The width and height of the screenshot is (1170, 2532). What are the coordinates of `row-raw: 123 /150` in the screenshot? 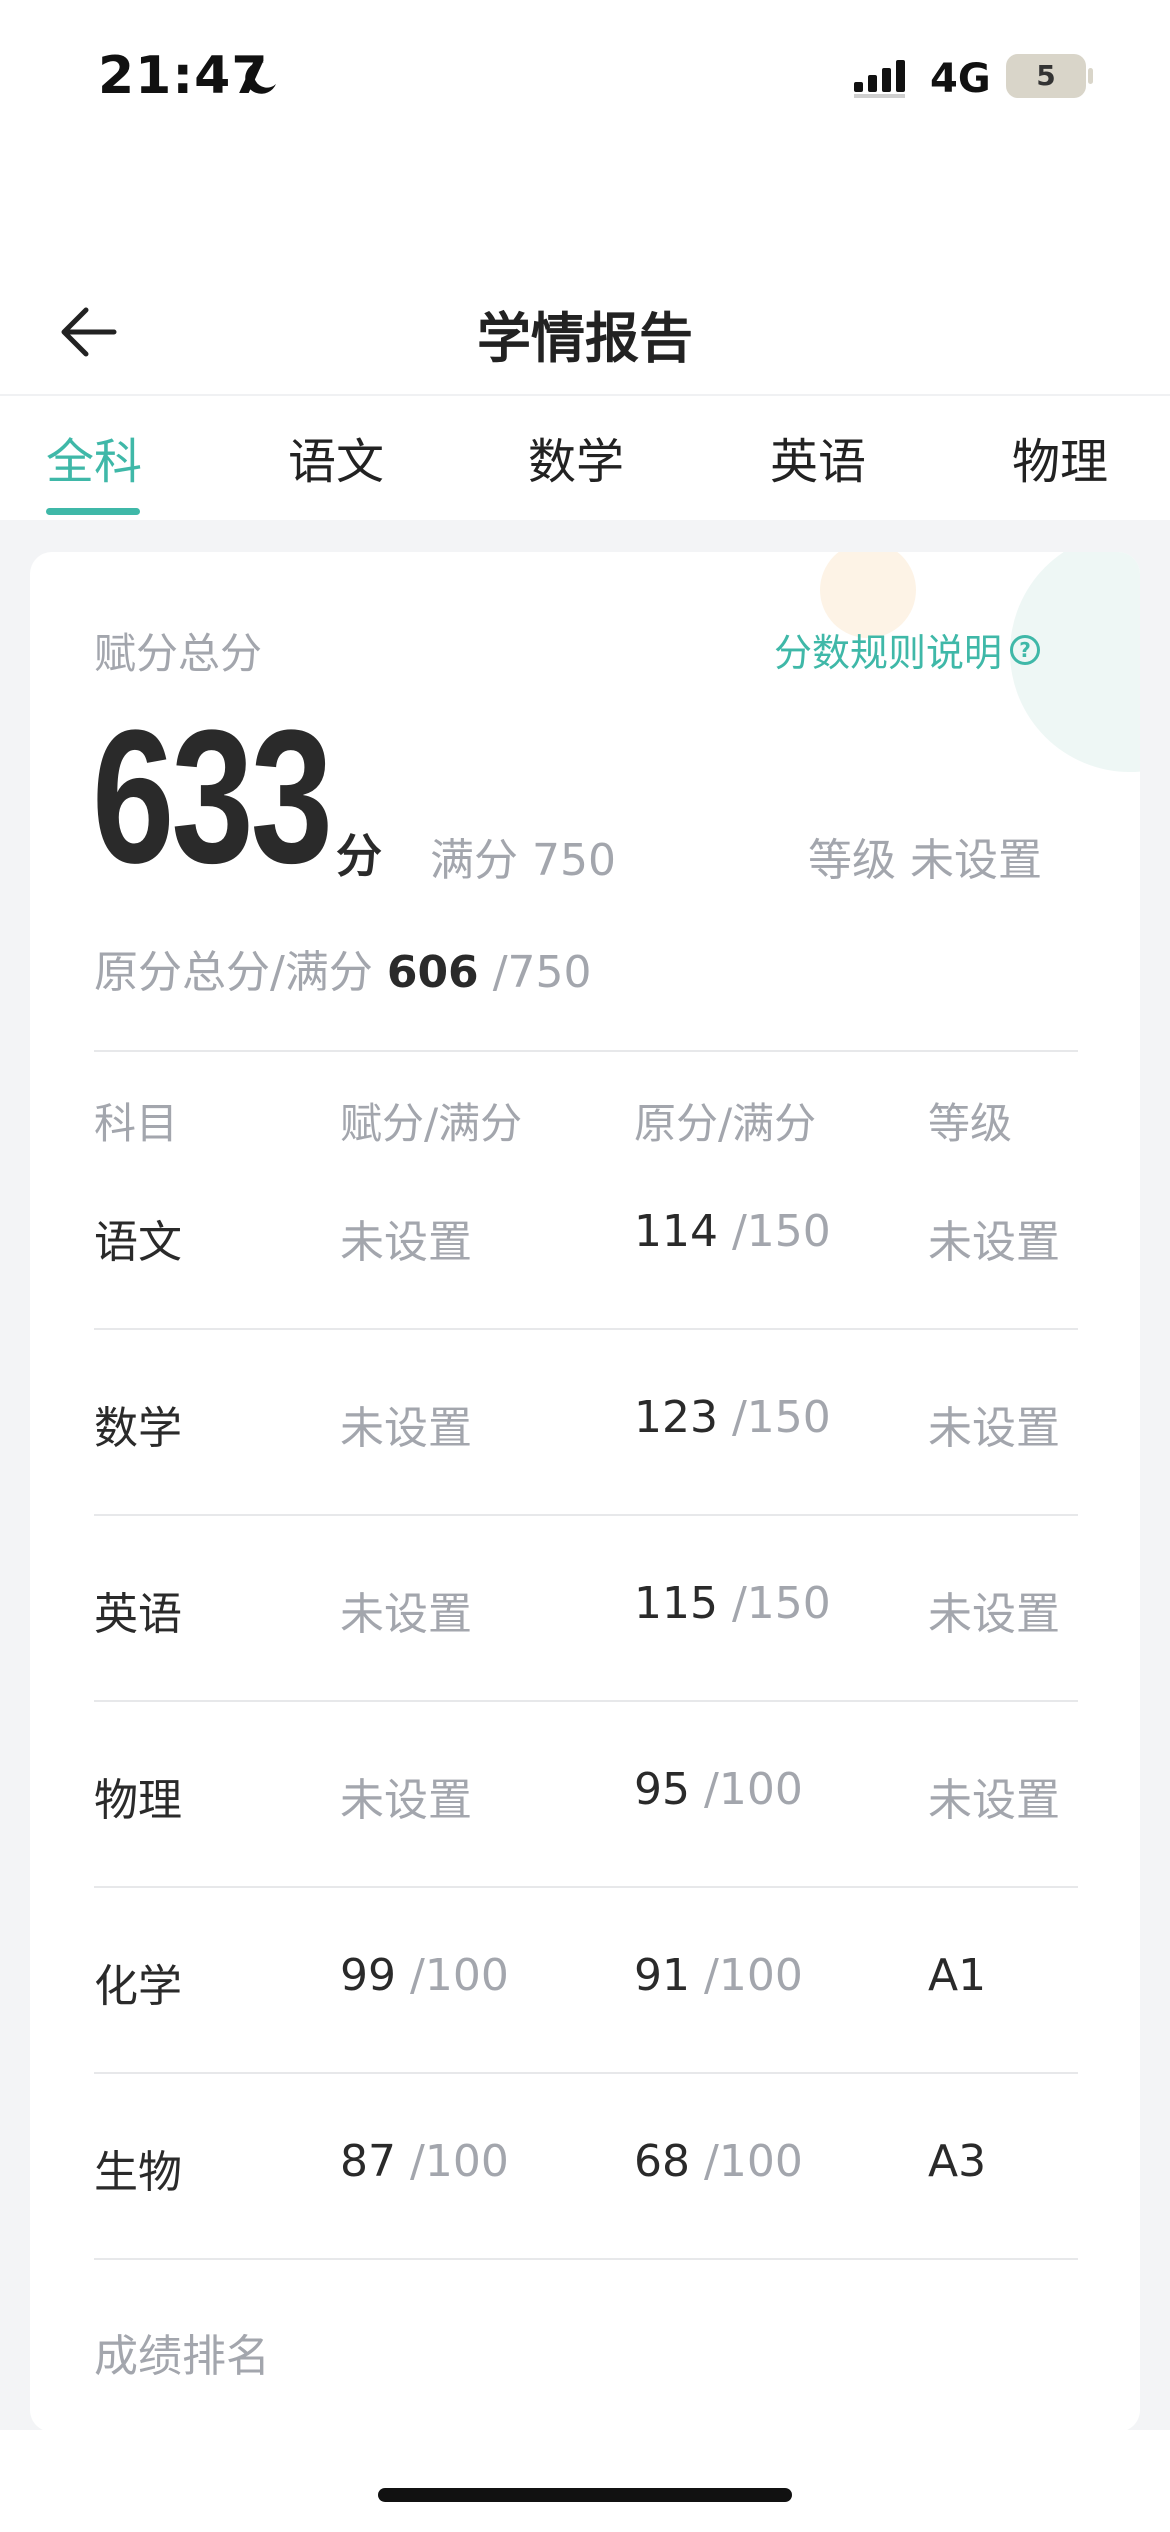 It's located at (732, 1417).